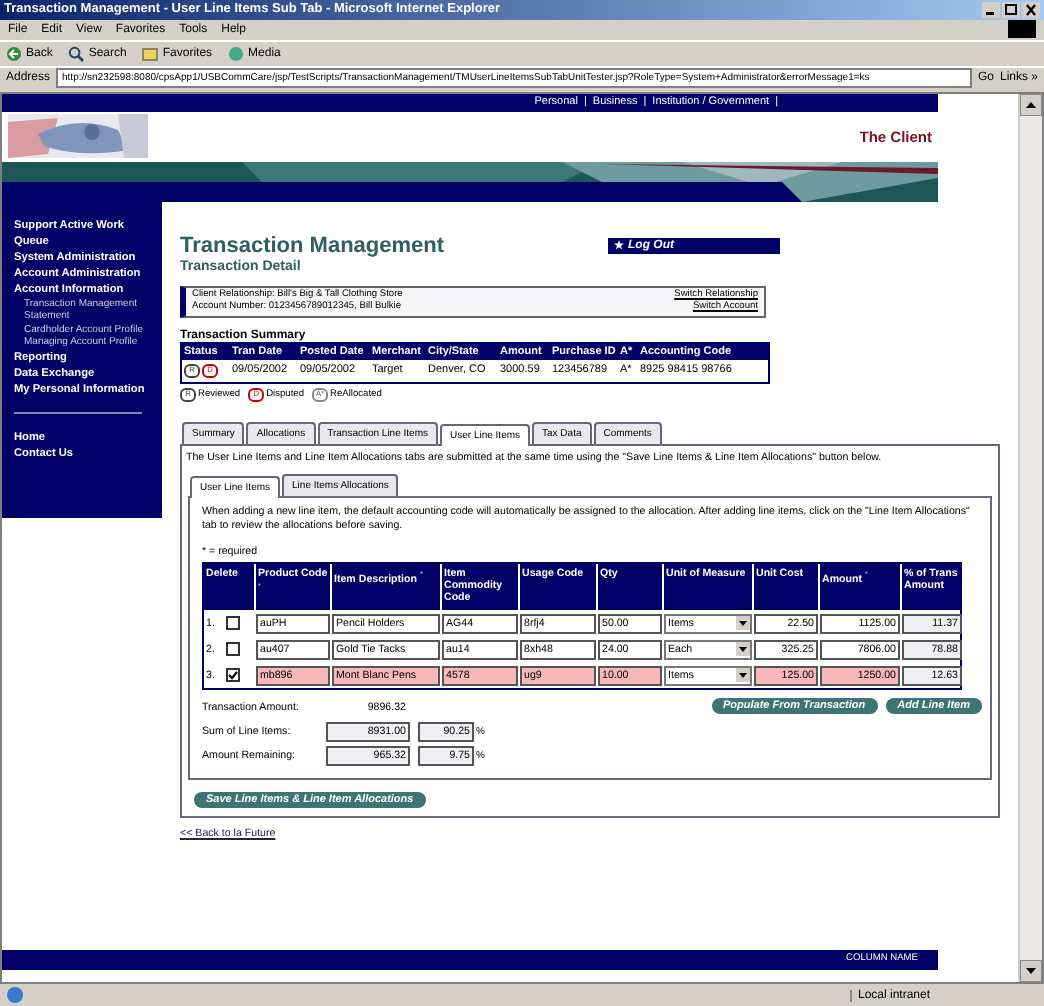  Describe the element at coordinates (1031, 104) in the screenshot. I see `scroll-up-icon` at that location.